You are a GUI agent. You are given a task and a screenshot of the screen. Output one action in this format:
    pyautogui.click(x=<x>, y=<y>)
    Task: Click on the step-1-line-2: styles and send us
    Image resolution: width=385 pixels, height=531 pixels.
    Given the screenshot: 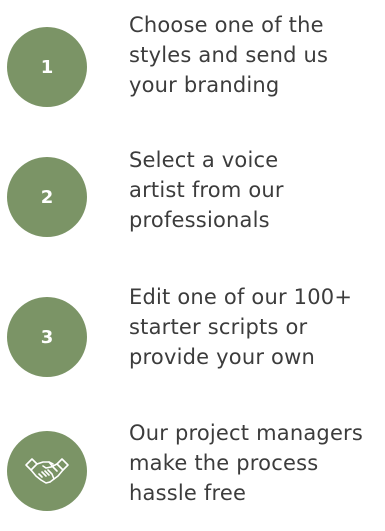 What is the action you would take?
    pyautogui.click(x=229, y=55)
    